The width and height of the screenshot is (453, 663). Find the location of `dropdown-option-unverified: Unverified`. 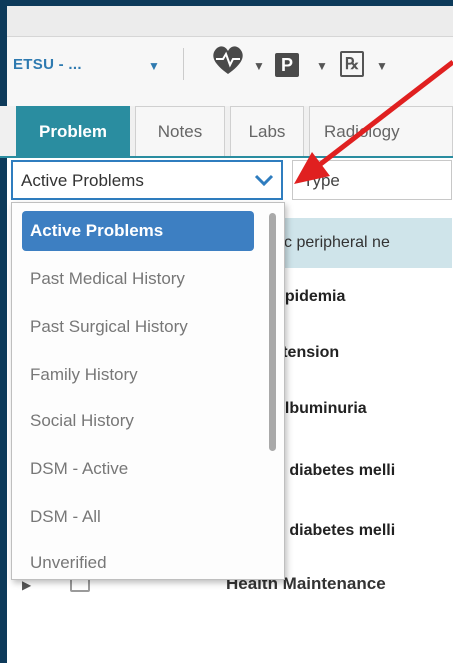

dropdown-option-unverified: Unverified is located at coordinates (138, 561).